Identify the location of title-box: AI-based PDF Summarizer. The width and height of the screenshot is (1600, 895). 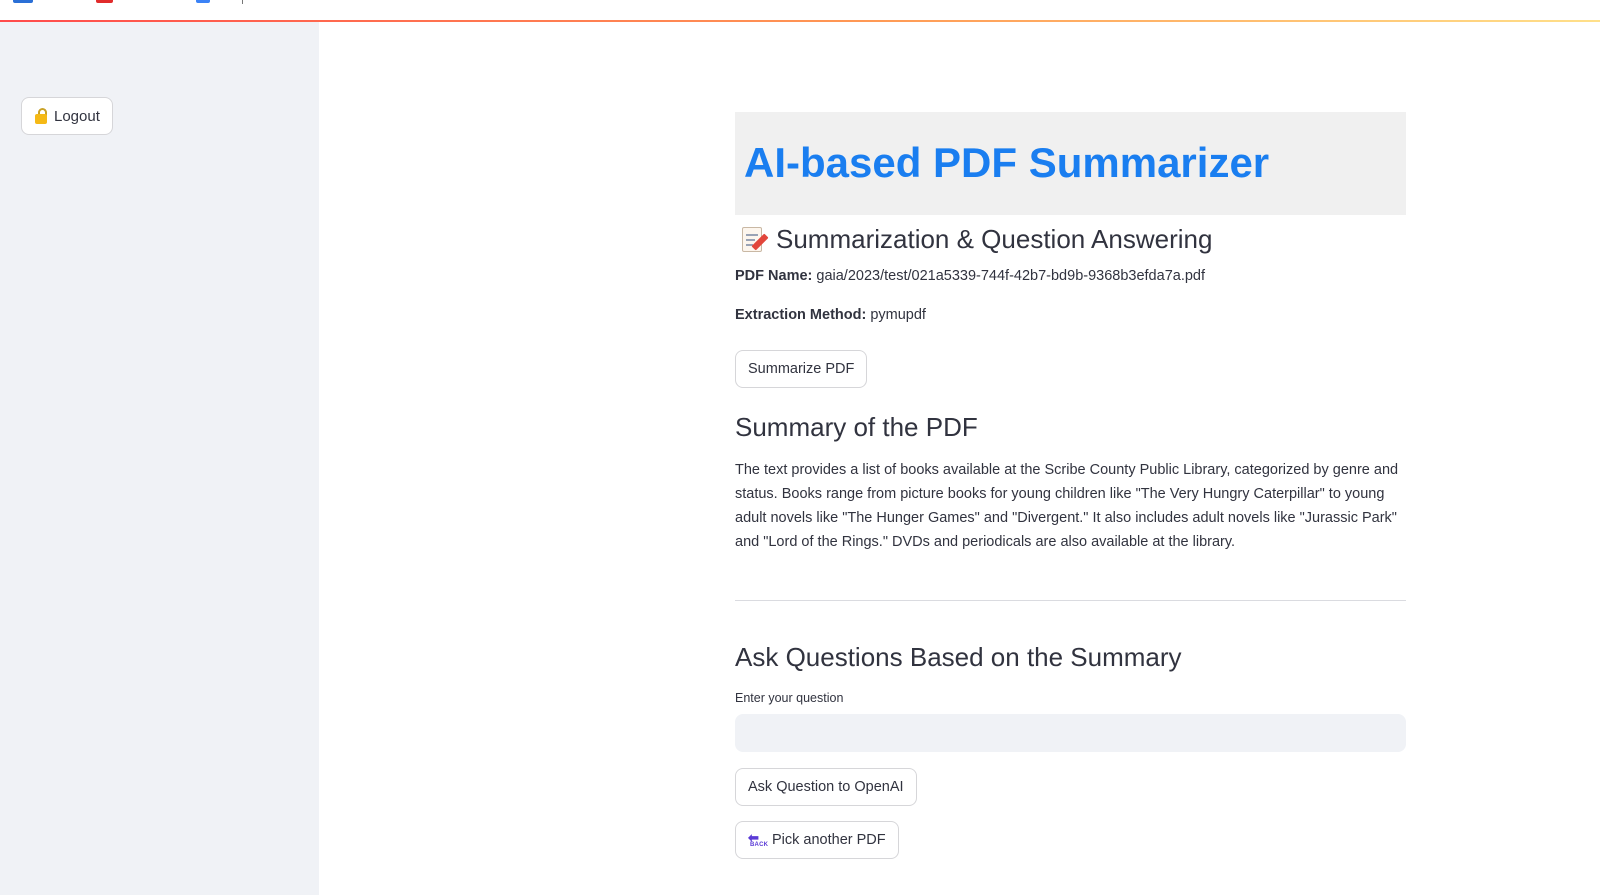
(1070, 163).